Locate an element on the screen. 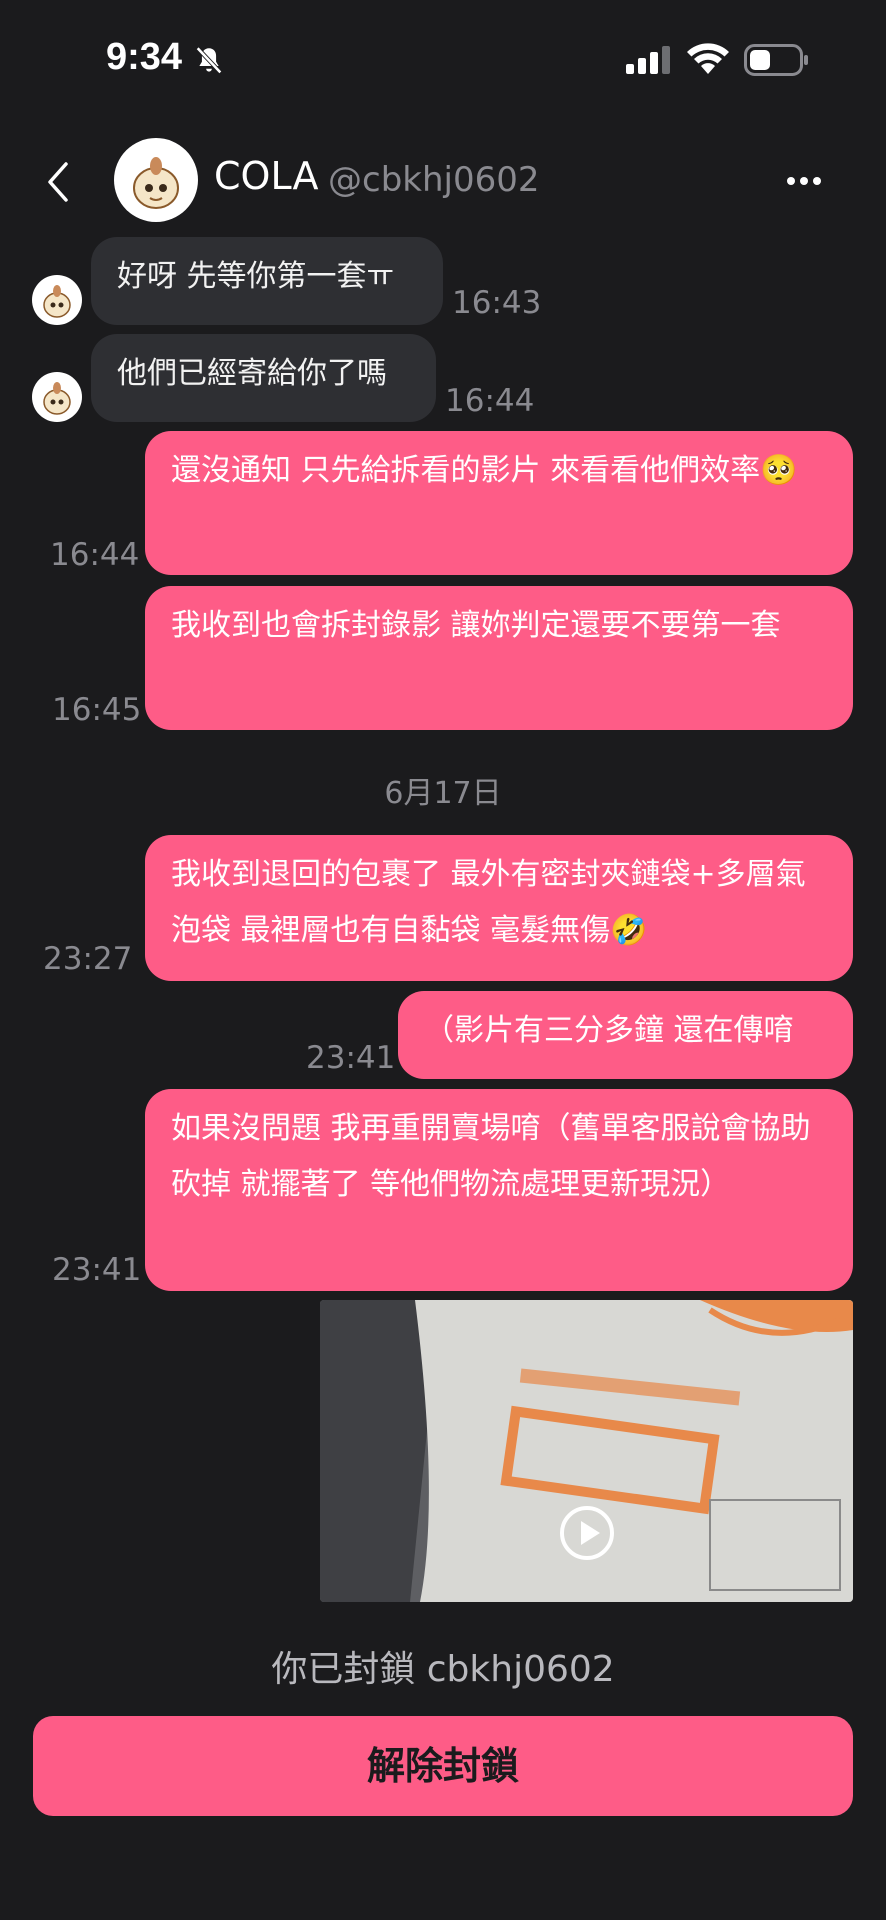 The height and width of the screenshot is (1920, 886). unblock-button: 解除封鎖 is located at coordinates (443, 1766).